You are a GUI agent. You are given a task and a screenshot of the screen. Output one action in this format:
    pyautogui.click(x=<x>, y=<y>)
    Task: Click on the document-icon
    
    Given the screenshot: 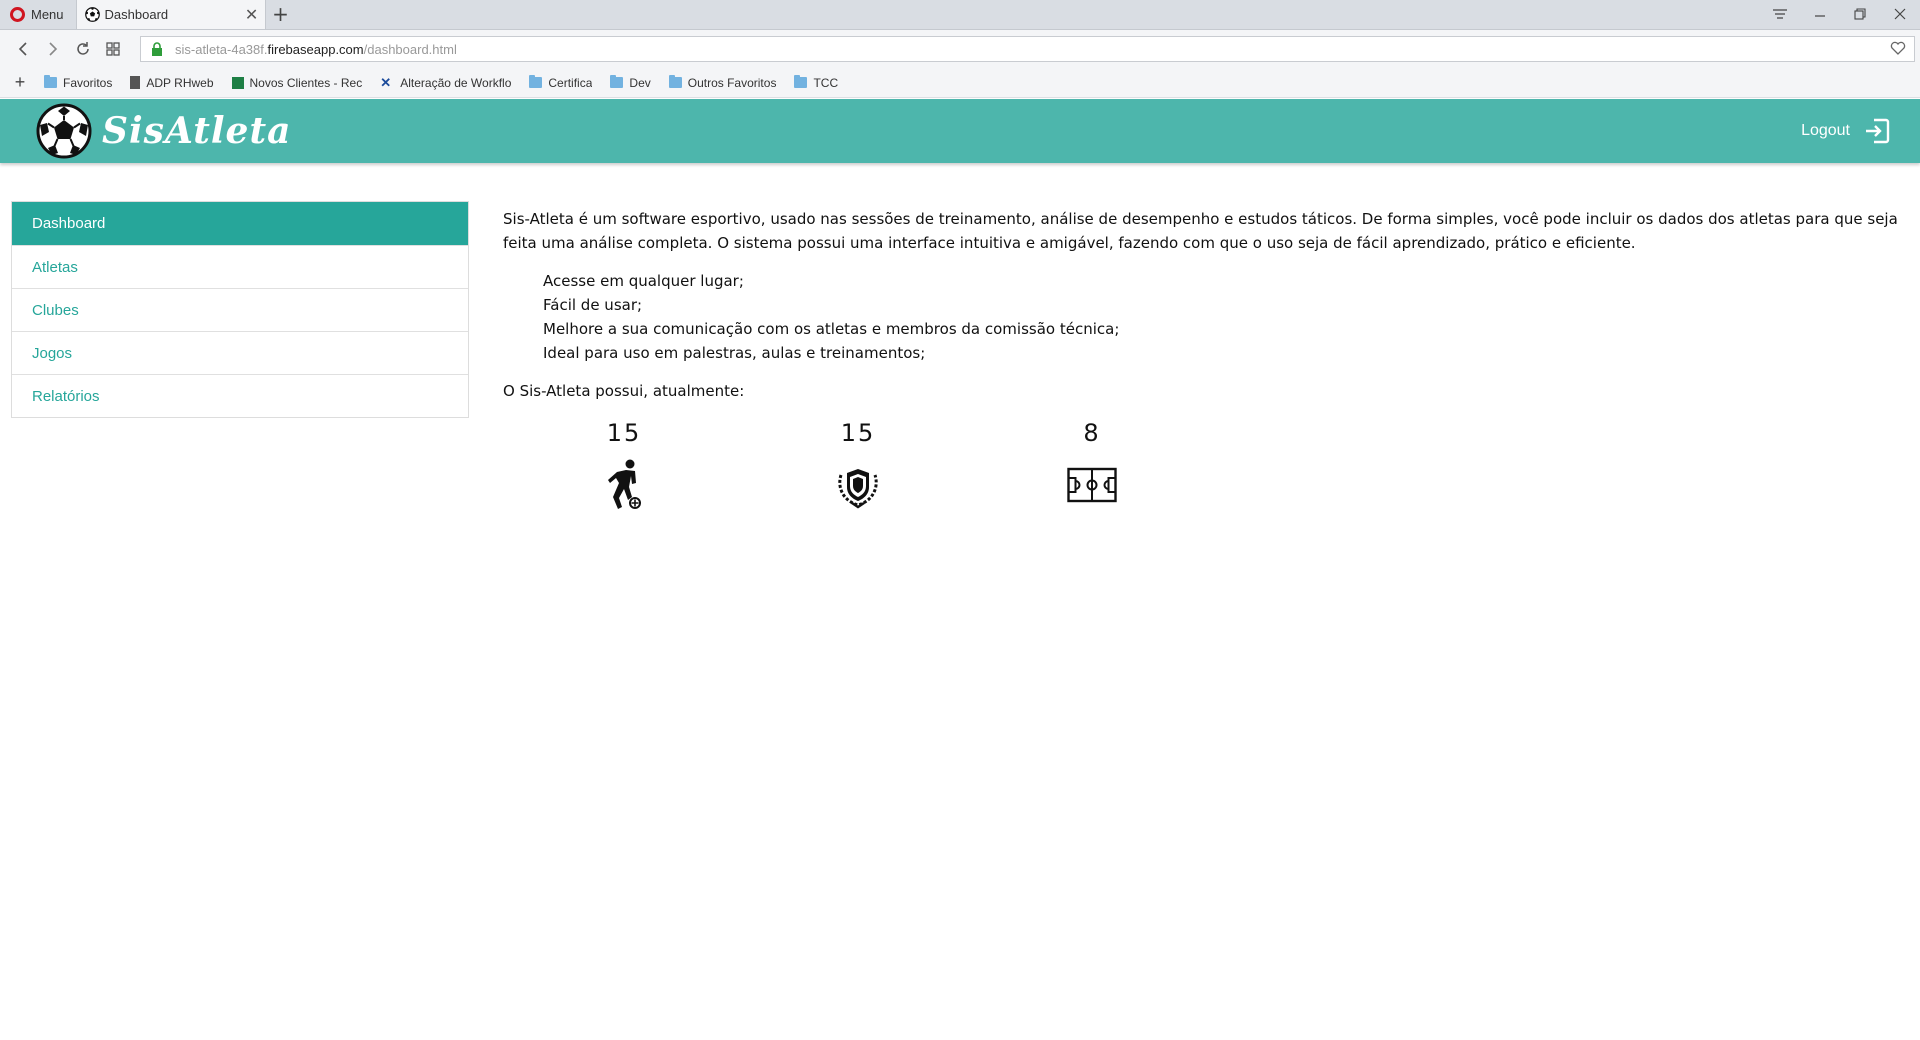 What is the action you would take?
    pyautogui.click(x=135, y=82)
    